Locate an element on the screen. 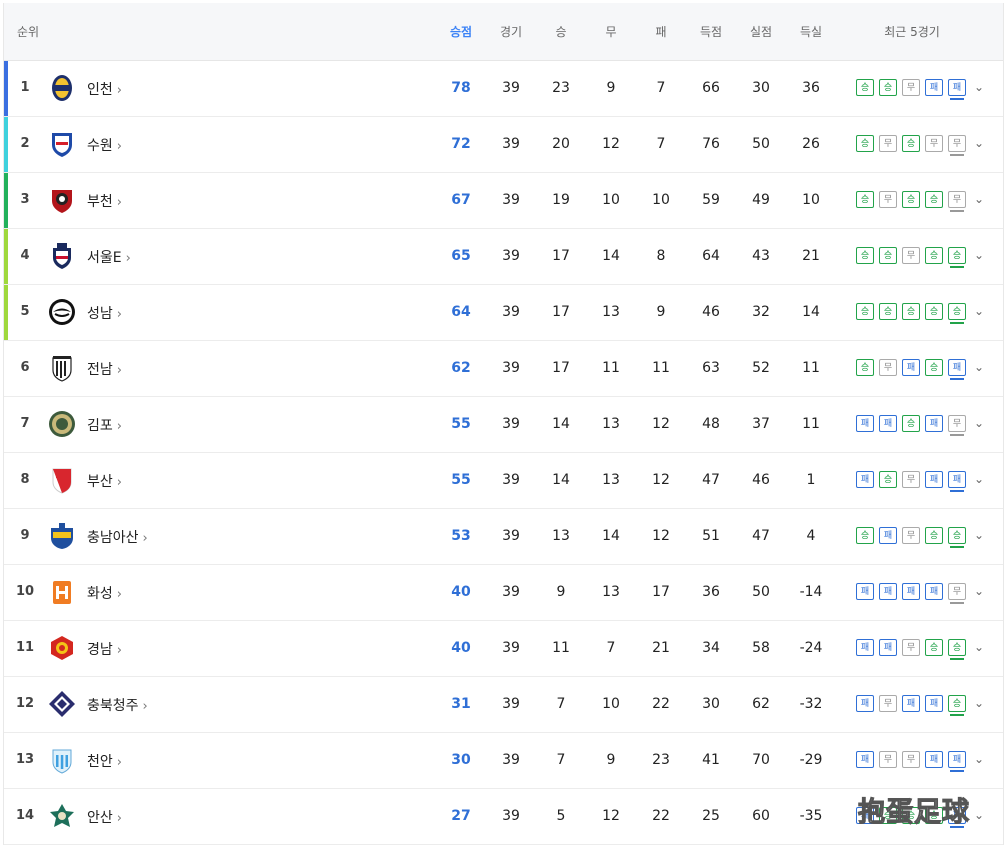 The width and height of the screenshot is (1007, 847). team-link: 충북청주 › is located at coordinates (117, 705).